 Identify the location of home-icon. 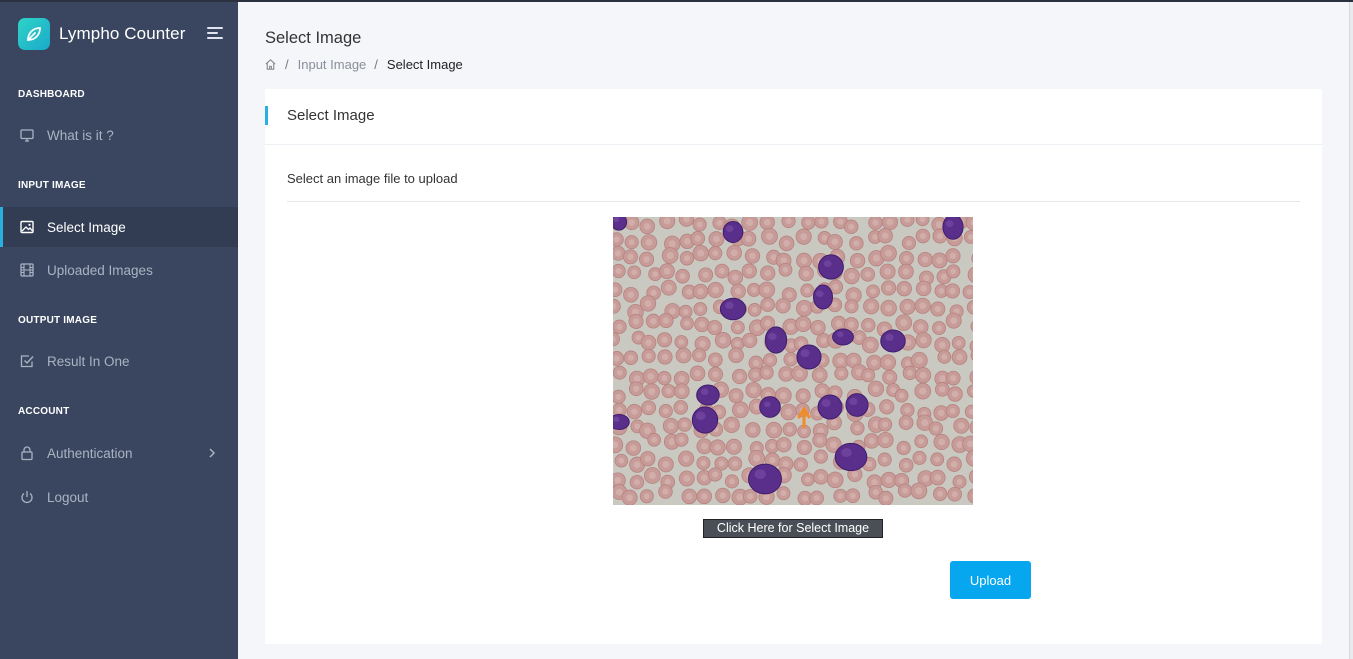
(270, 64).